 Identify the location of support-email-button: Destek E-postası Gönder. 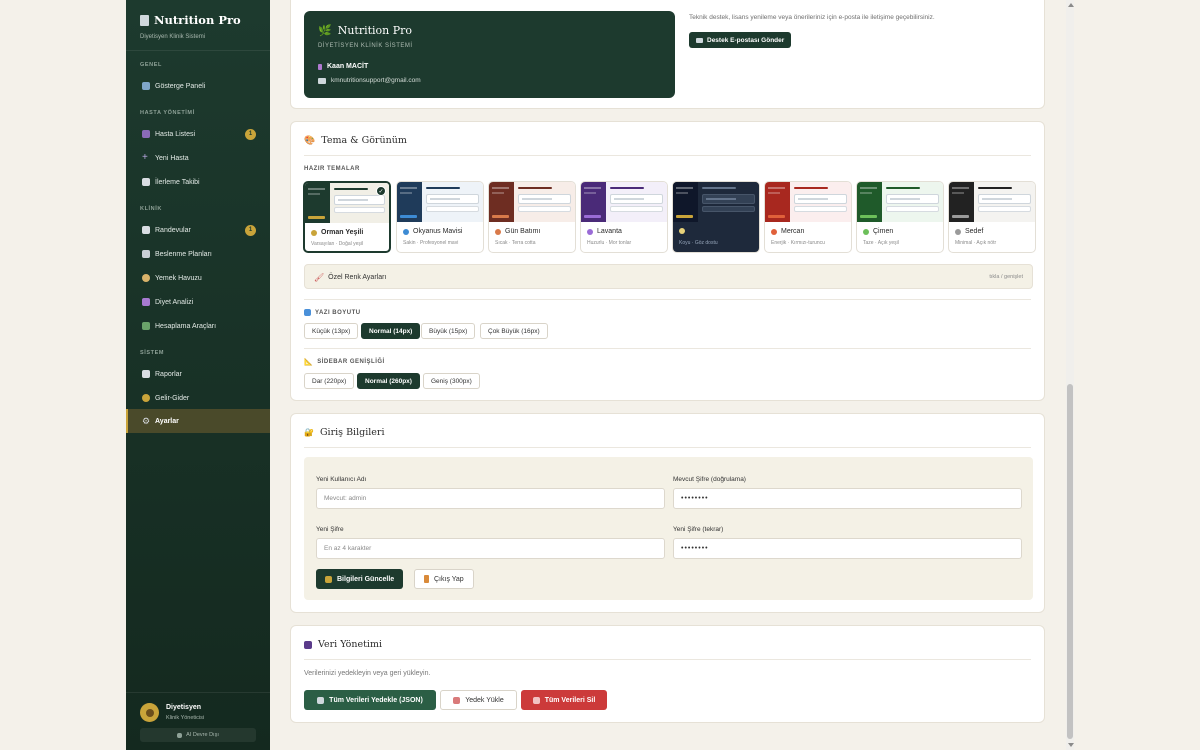
(740, 40).